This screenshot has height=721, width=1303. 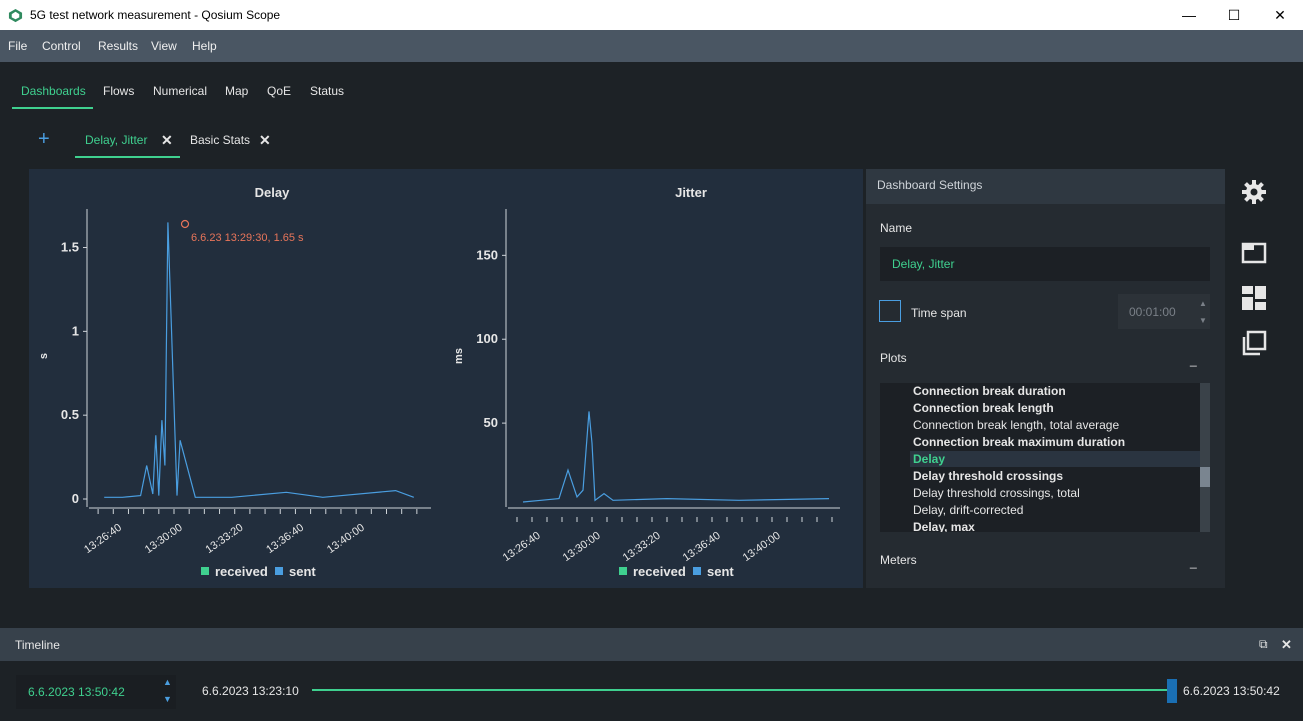 What do you see at coordinates (582, 547) in the screenshot?
I see `jitter-x-tick-label: 13:30:00` at bounding box center [582, 547].